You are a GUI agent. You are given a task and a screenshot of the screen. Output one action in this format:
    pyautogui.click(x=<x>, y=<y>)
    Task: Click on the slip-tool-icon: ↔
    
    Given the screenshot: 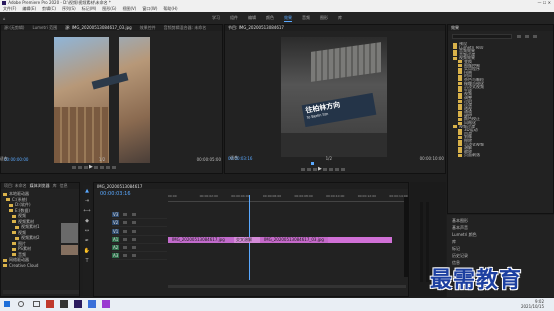 What is the action you would take?
    pyautogui.click(x=87, y=231)
    